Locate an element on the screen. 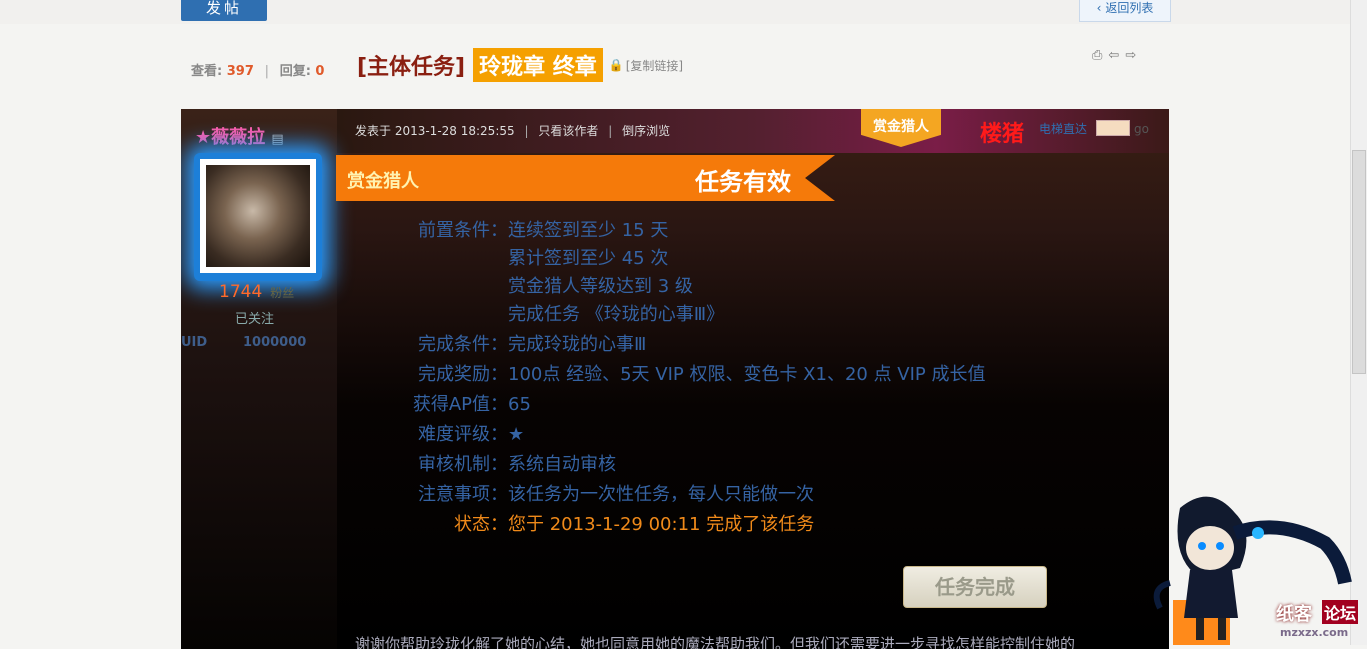 Image resolution: width=1367 pixels, height=649 pixels. elevator-label: 电梯直达 is located at coordinates (1063, 129).